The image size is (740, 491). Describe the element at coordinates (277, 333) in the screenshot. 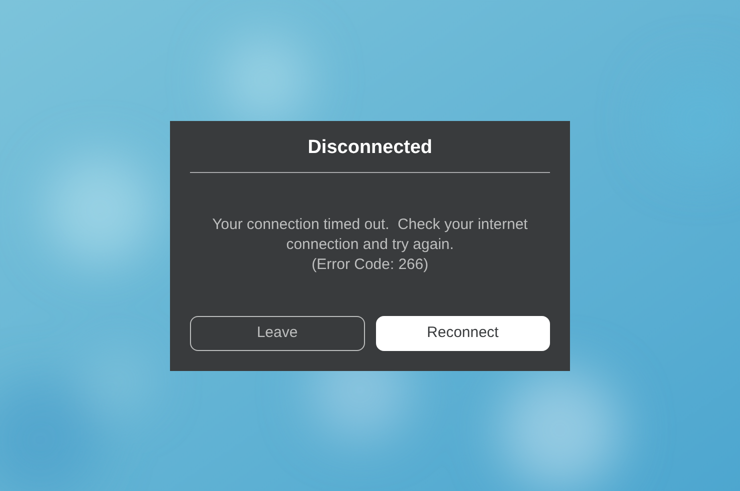

I see `leave-button: Leave` at that location.